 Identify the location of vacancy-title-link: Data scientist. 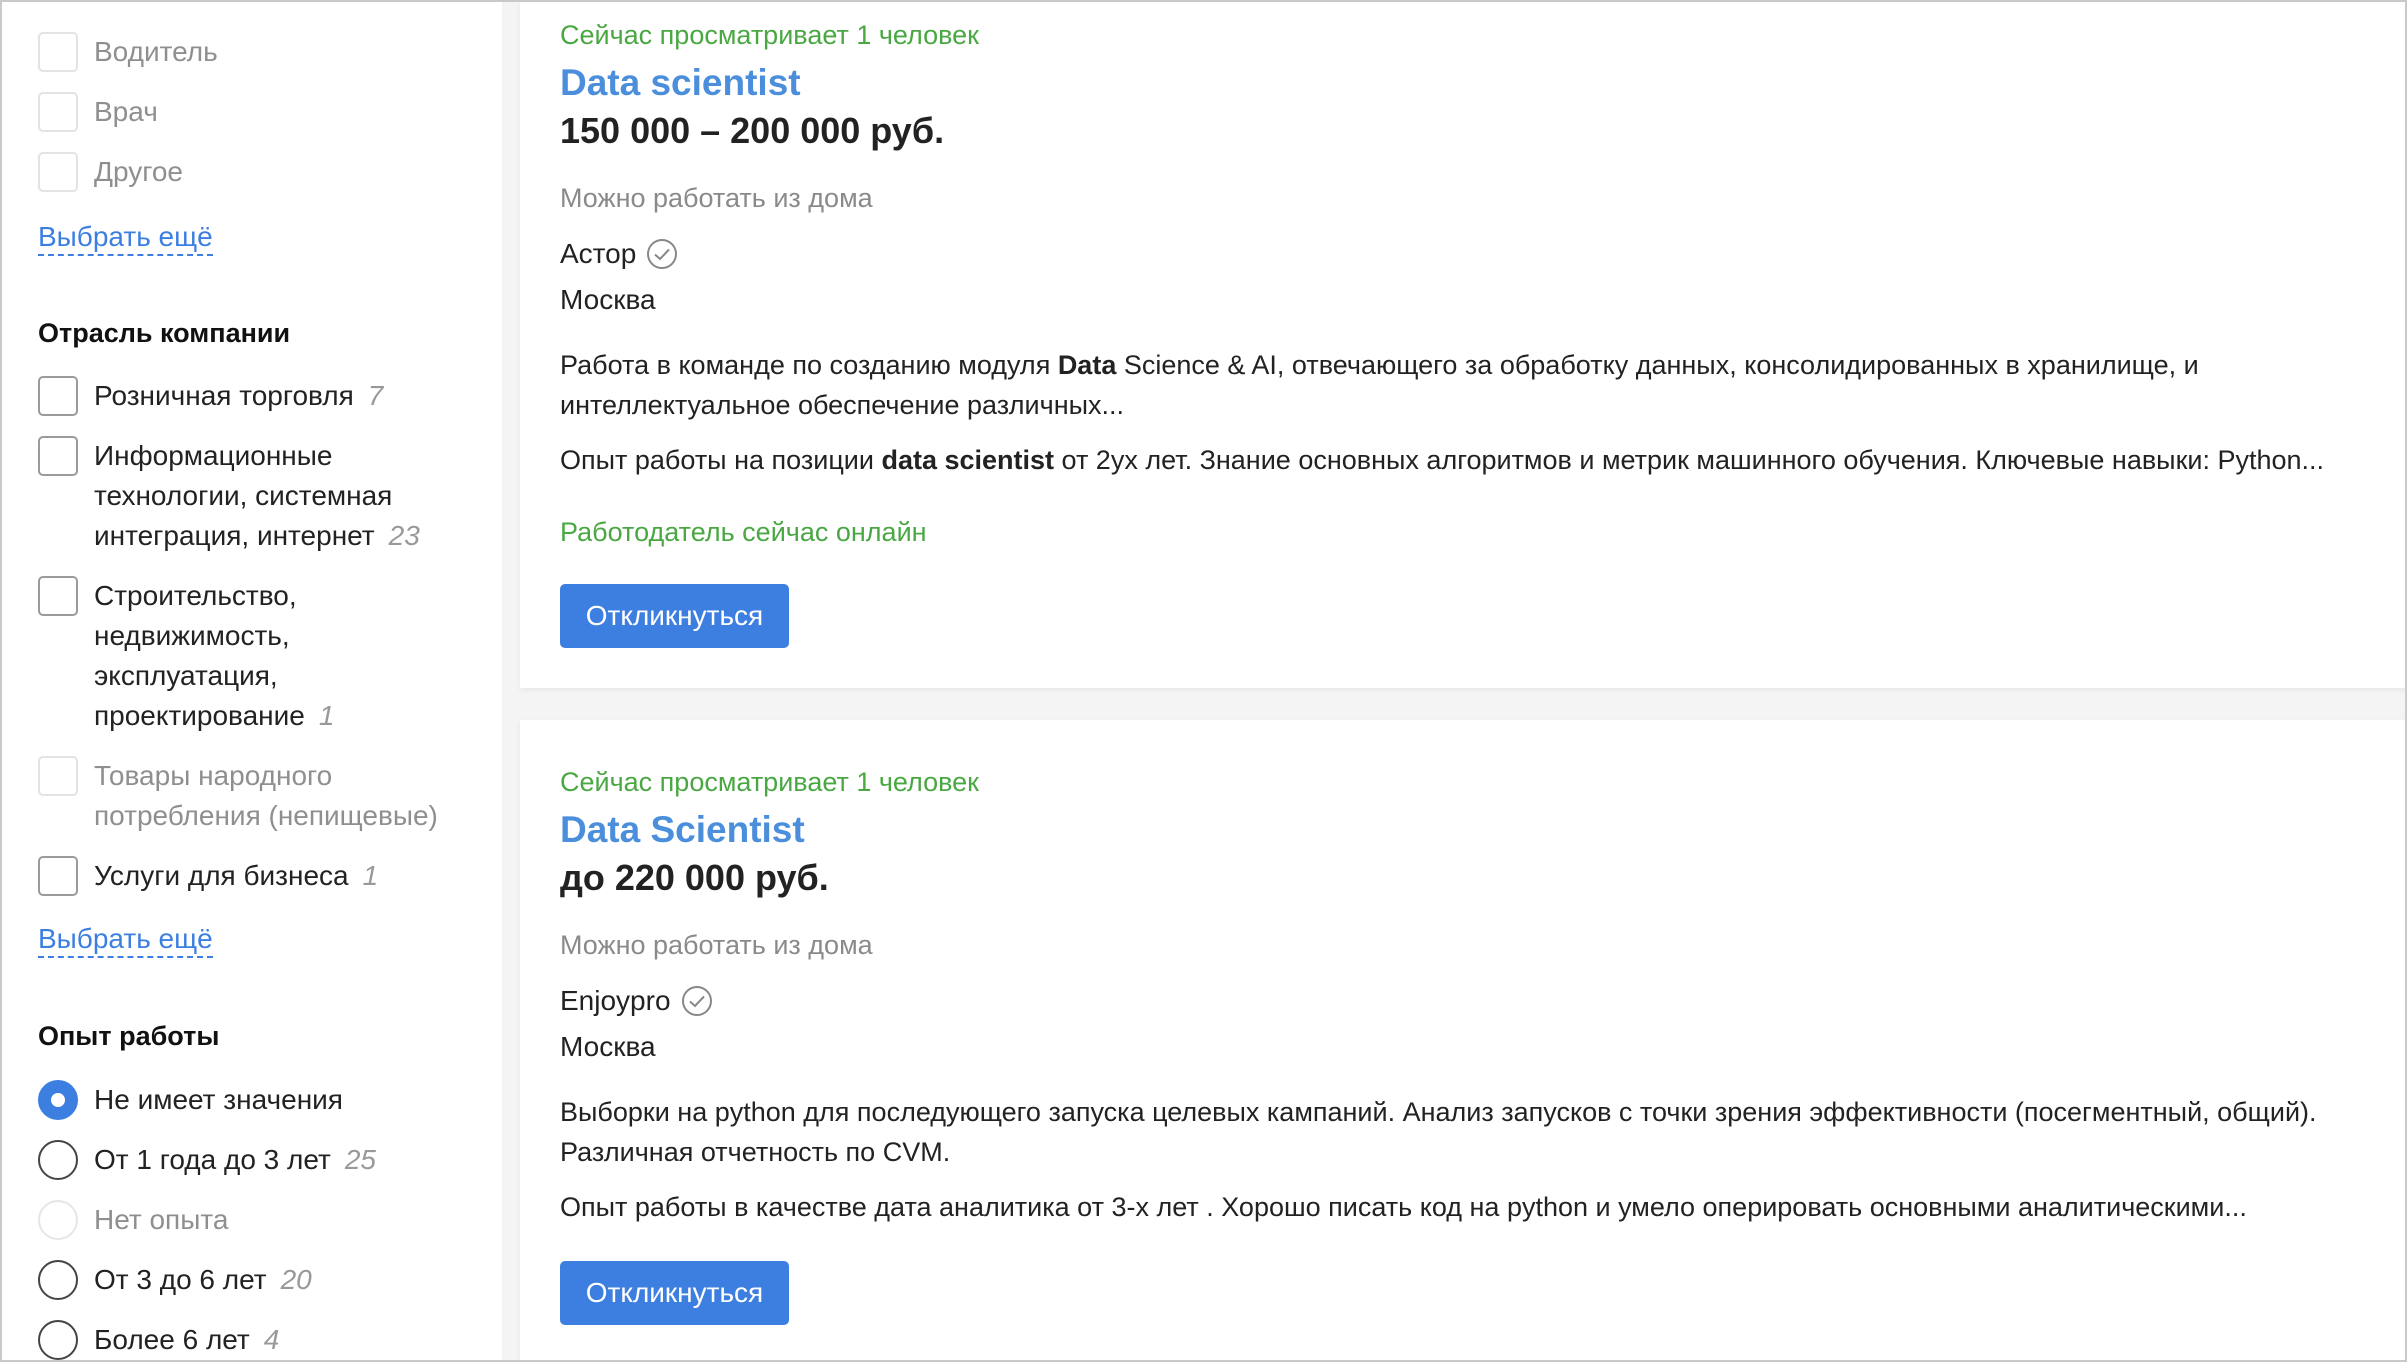
(680, 83).